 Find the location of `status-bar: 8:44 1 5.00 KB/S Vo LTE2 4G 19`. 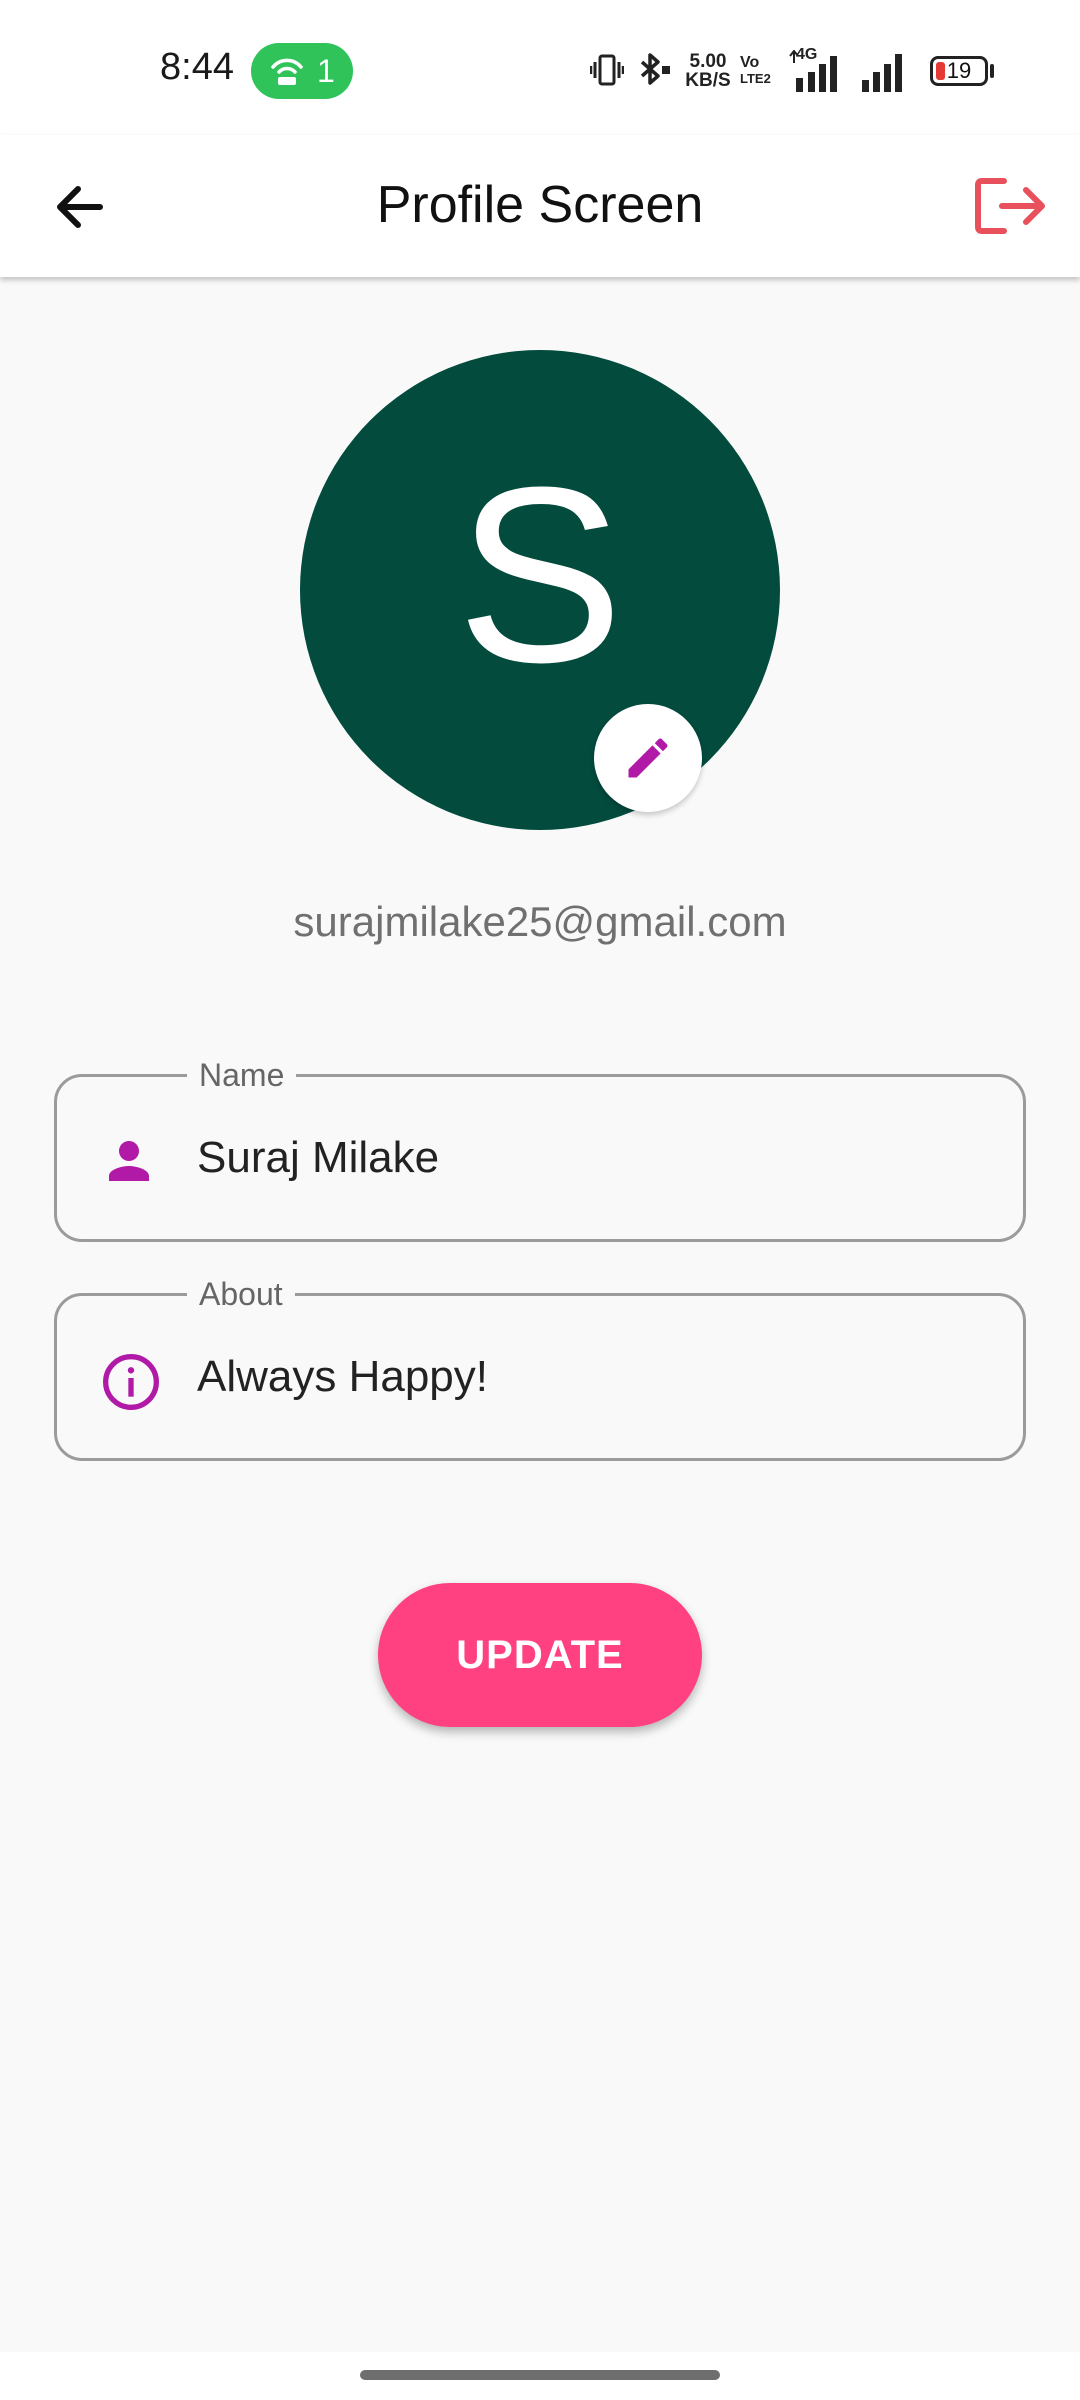

status-bar: 8:44 1 5.00 KB/S Vo LTE2 4G 19 is located at coordinates (540, 67).